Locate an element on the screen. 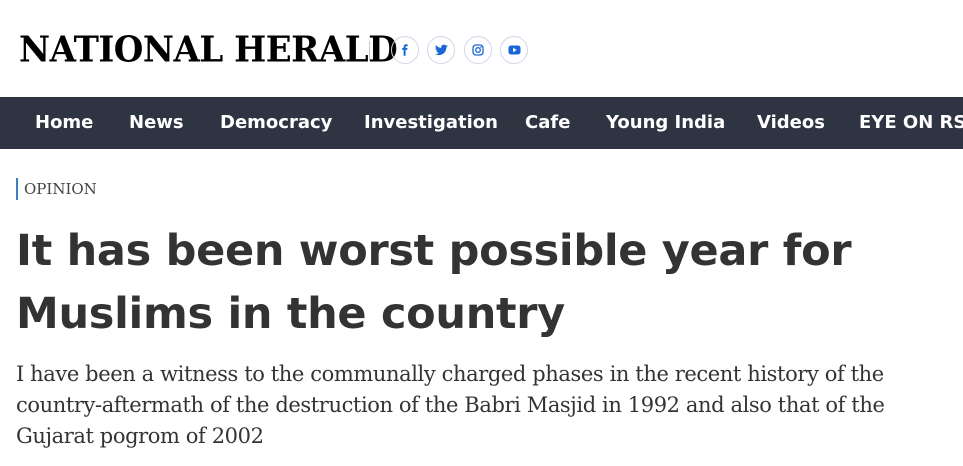 The width and height of the screenshot is (963, 466). facebook-icon is located at coordinates (405, 50).